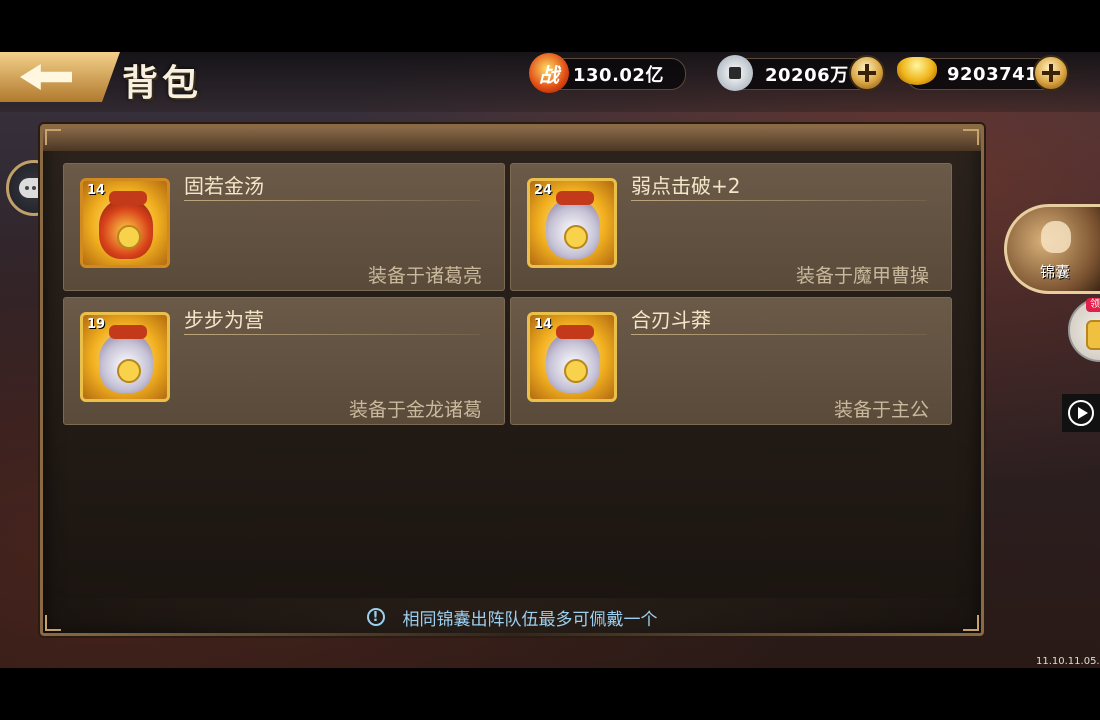 This screenshot has height=720, width=1100. Describe the element at coordinates (686, 186) in the screenshot. I see `item-name: 弱点击破+2` at that location.